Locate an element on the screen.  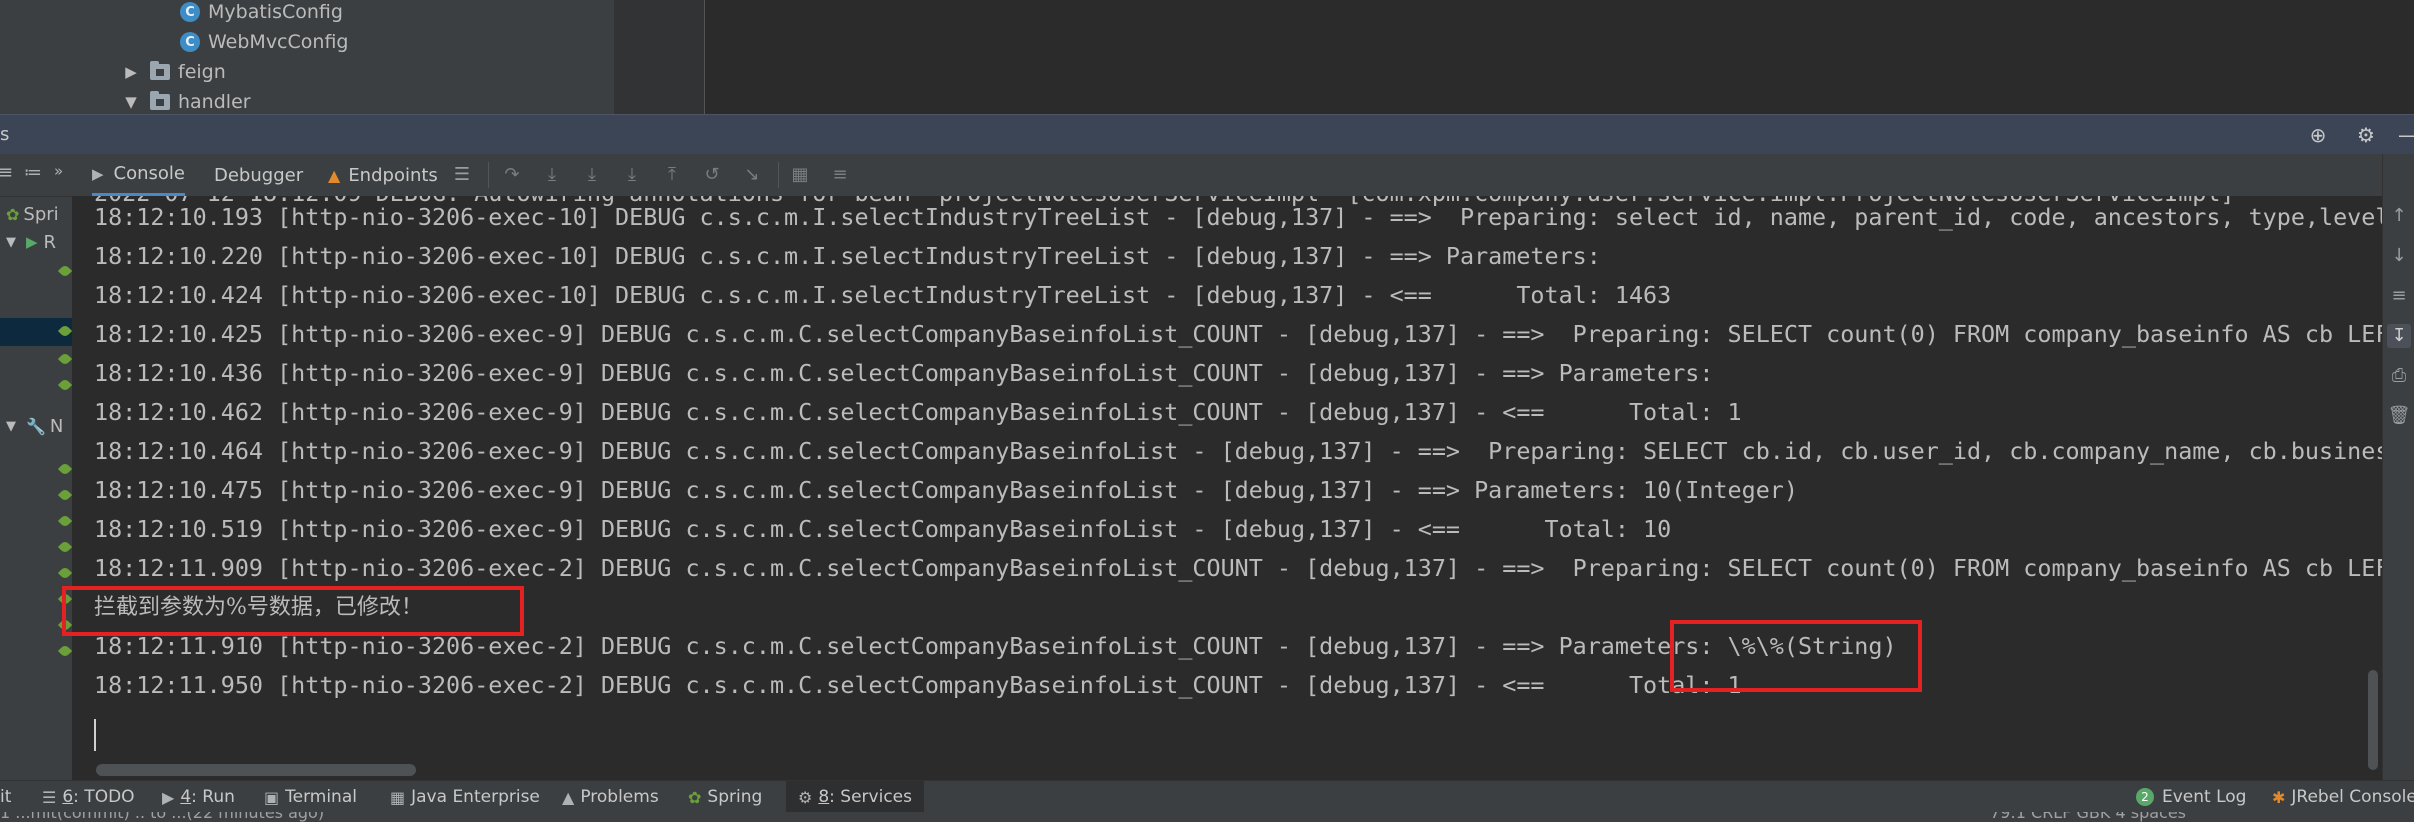
tool-tab-jrebel-console: ✱ JRebel Console is located at coordinates (2343, 797).